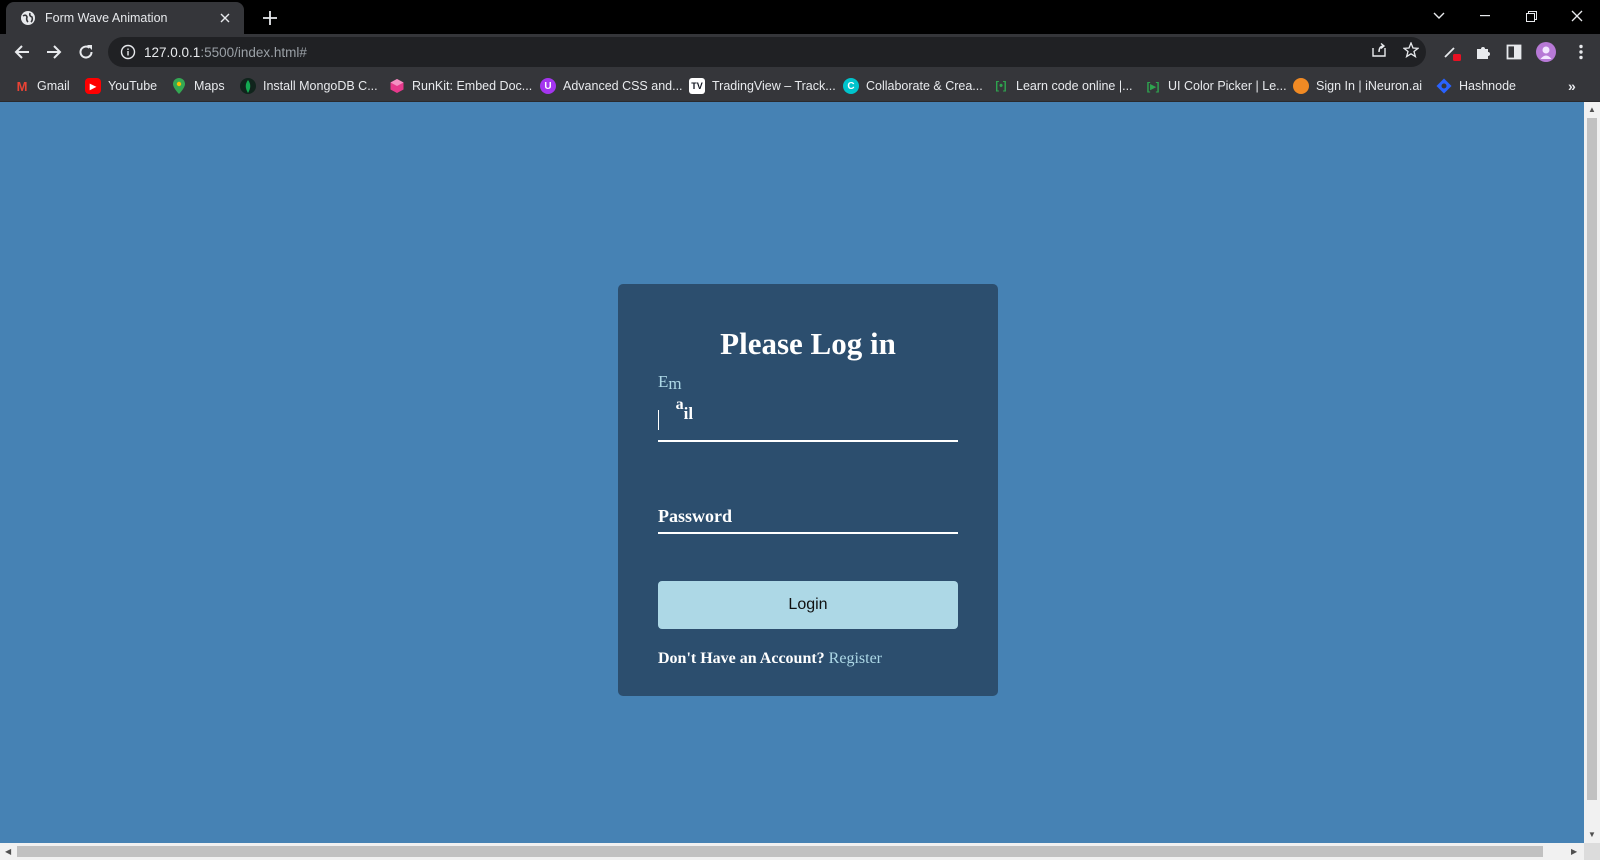  What do you see at coordinates (179, 86) in the screenshot?
I see `maps-icon` at bounding box center [179, 86].